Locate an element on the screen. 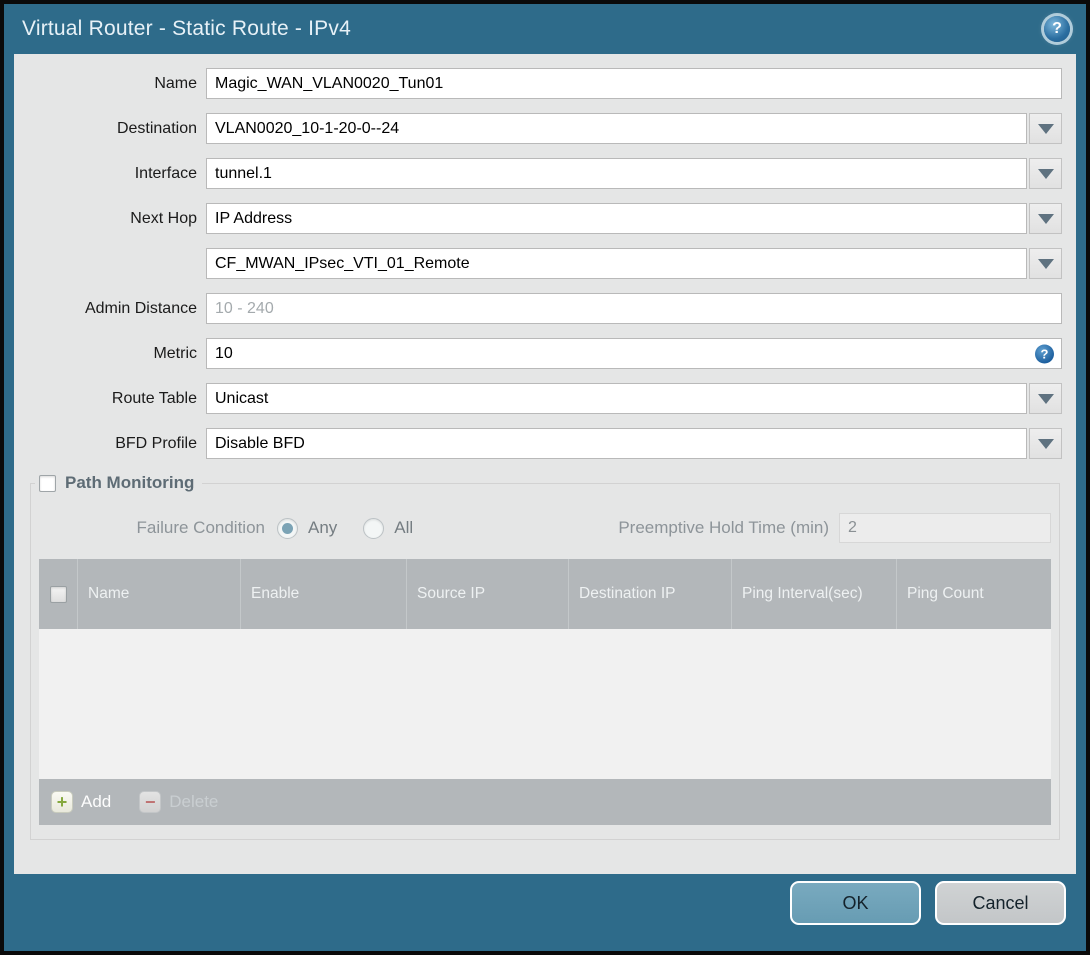 Image resolution: width=1090 pixels, height=955 pixels. interface-dropdown-button is located at coordinates (1045, 173).